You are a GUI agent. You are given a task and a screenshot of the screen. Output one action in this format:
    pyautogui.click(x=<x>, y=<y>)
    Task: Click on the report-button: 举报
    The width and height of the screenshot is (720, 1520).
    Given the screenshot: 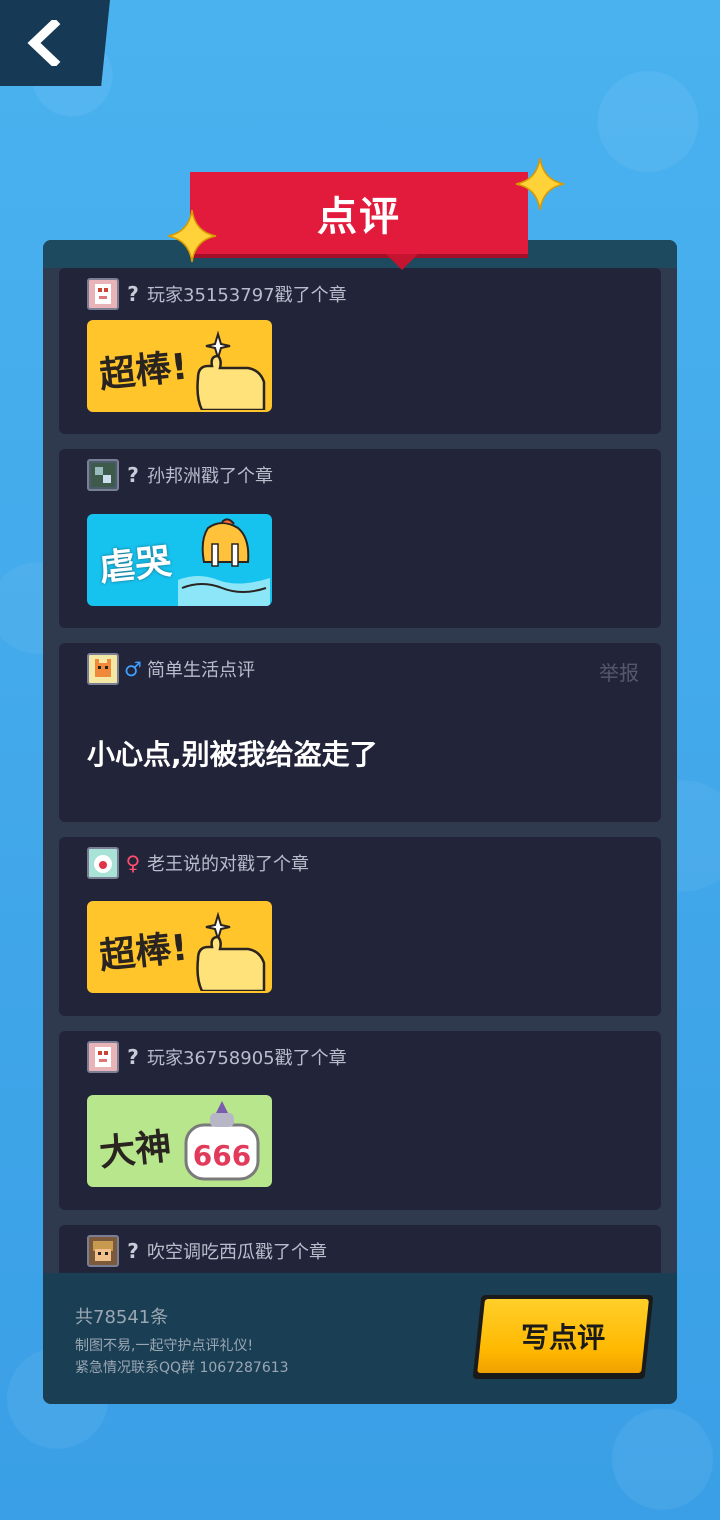 What is the action you would take?
    pyautogui.click(x=619, y=671)
    